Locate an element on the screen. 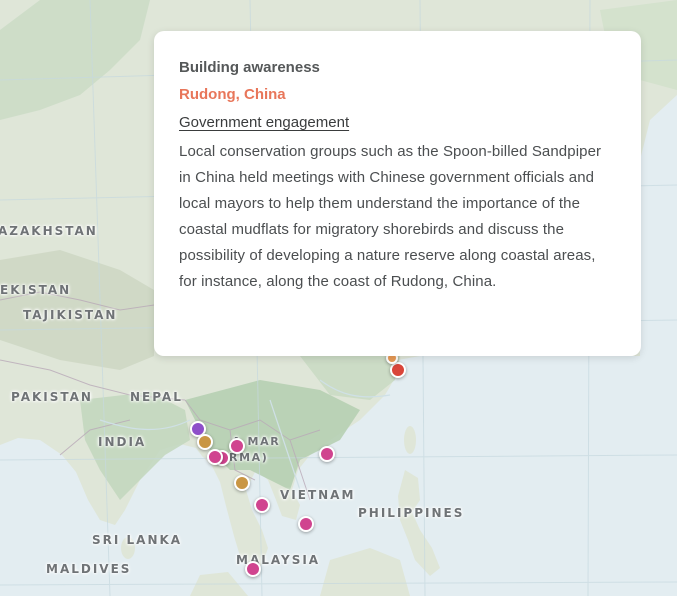 The width and height of the screenshot is (677, 596). marker-malaysia is located at coordinates (253, 569).